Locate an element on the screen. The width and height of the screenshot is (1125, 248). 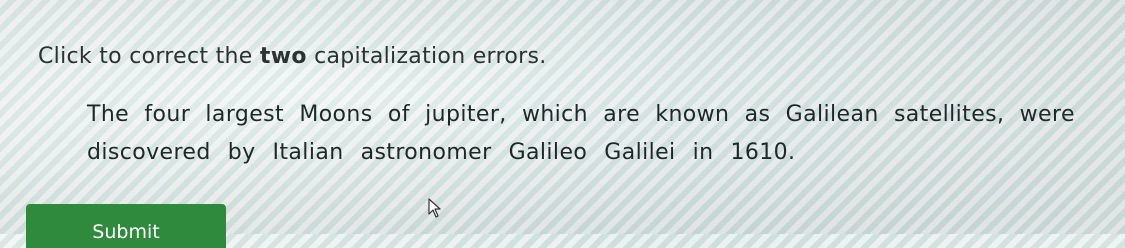
mouse-pointer-icon is located at coordinates (434, 208).